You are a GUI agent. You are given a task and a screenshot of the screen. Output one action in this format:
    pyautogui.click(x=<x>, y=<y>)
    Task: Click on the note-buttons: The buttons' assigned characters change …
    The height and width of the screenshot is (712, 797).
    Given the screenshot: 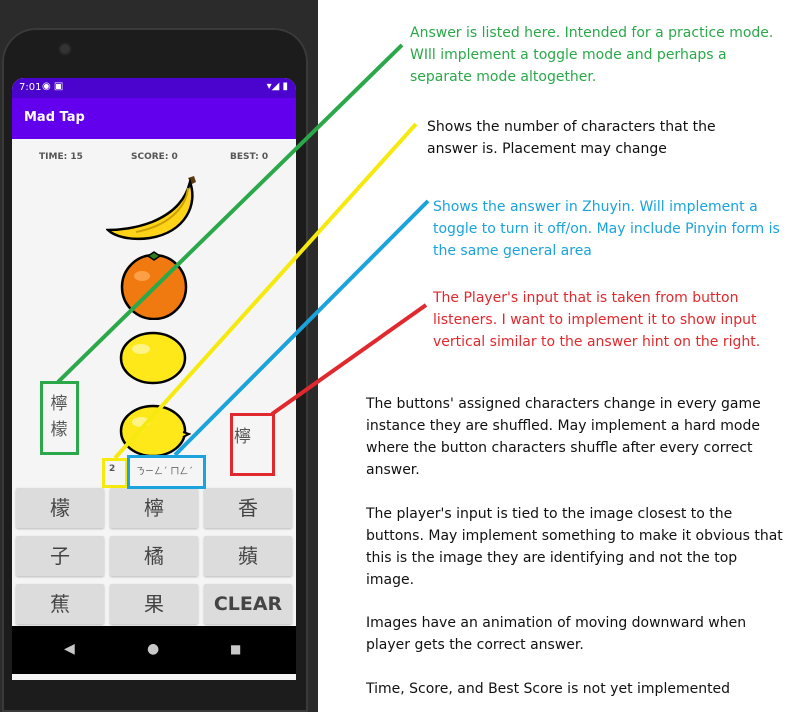 What is the action you would take?
    pyautogui.click(x=563, y=437)
    